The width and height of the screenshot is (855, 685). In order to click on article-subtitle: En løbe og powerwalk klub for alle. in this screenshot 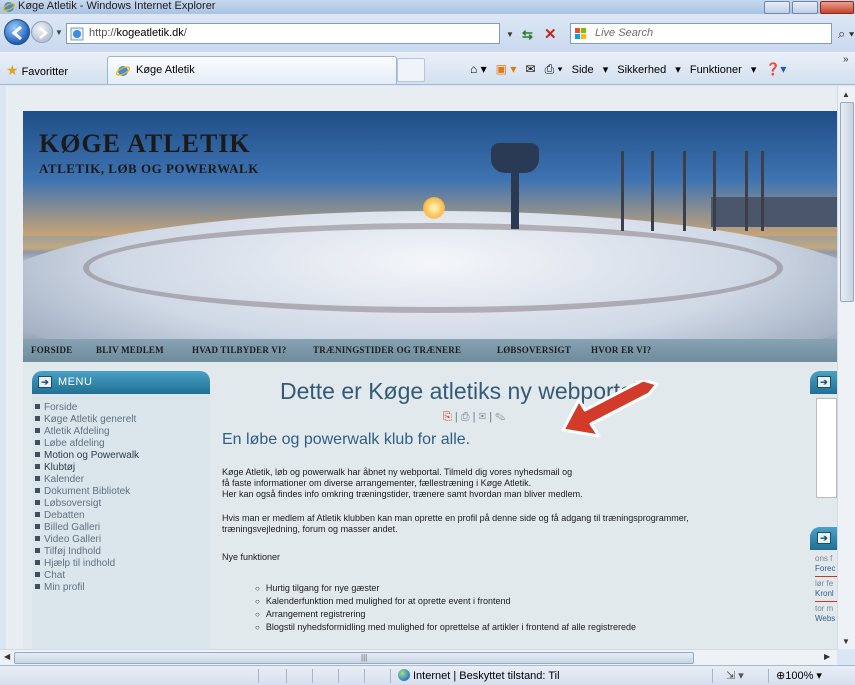, I will do `click(346, 439)`.